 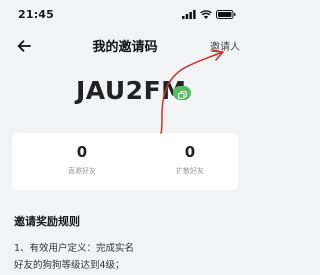 What do you see at coordinates (206, 14) in the screenshot?
I see `wifi-icon` at bounding box center [206, 14].